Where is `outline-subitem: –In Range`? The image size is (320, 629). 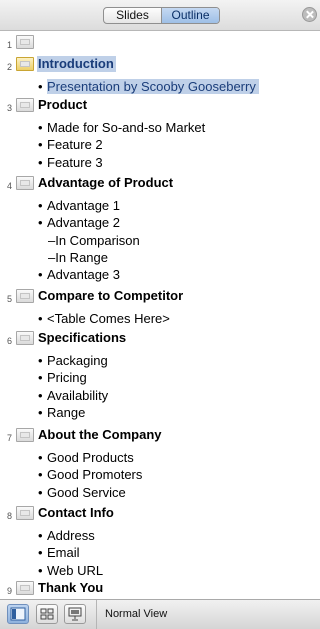
outline-subitem: –In Range is located at coordinates (78, 258).